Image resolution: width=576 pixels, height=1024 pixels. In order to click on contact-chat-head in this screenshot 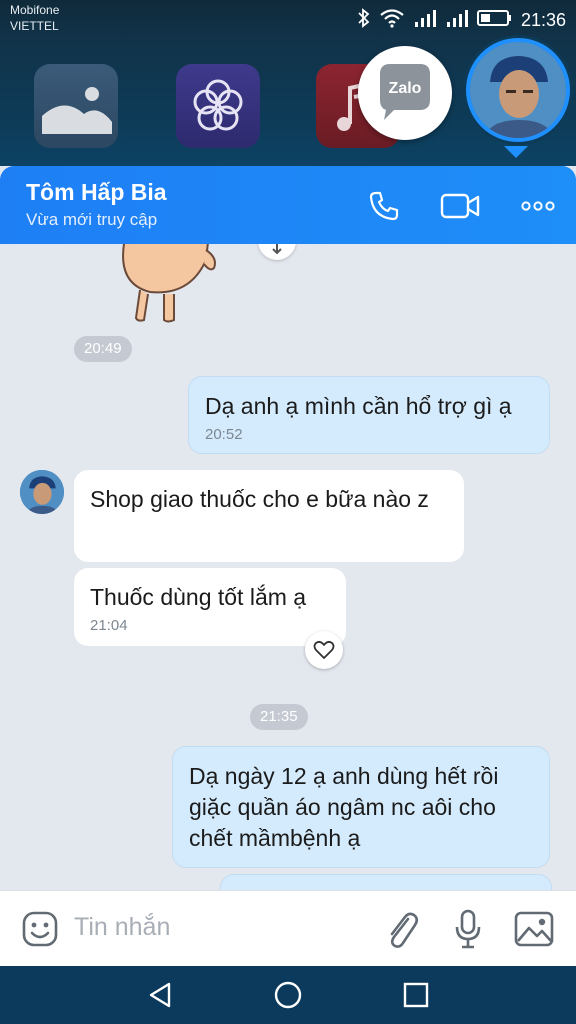, I will do `click(518, 90)`.